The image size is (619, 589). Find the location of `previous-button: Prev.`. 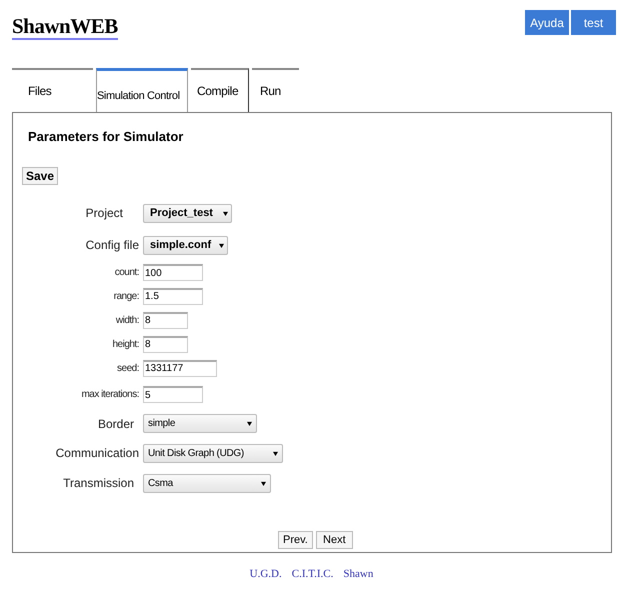

previous-button: Prev. is located at coordinates (295, 540).